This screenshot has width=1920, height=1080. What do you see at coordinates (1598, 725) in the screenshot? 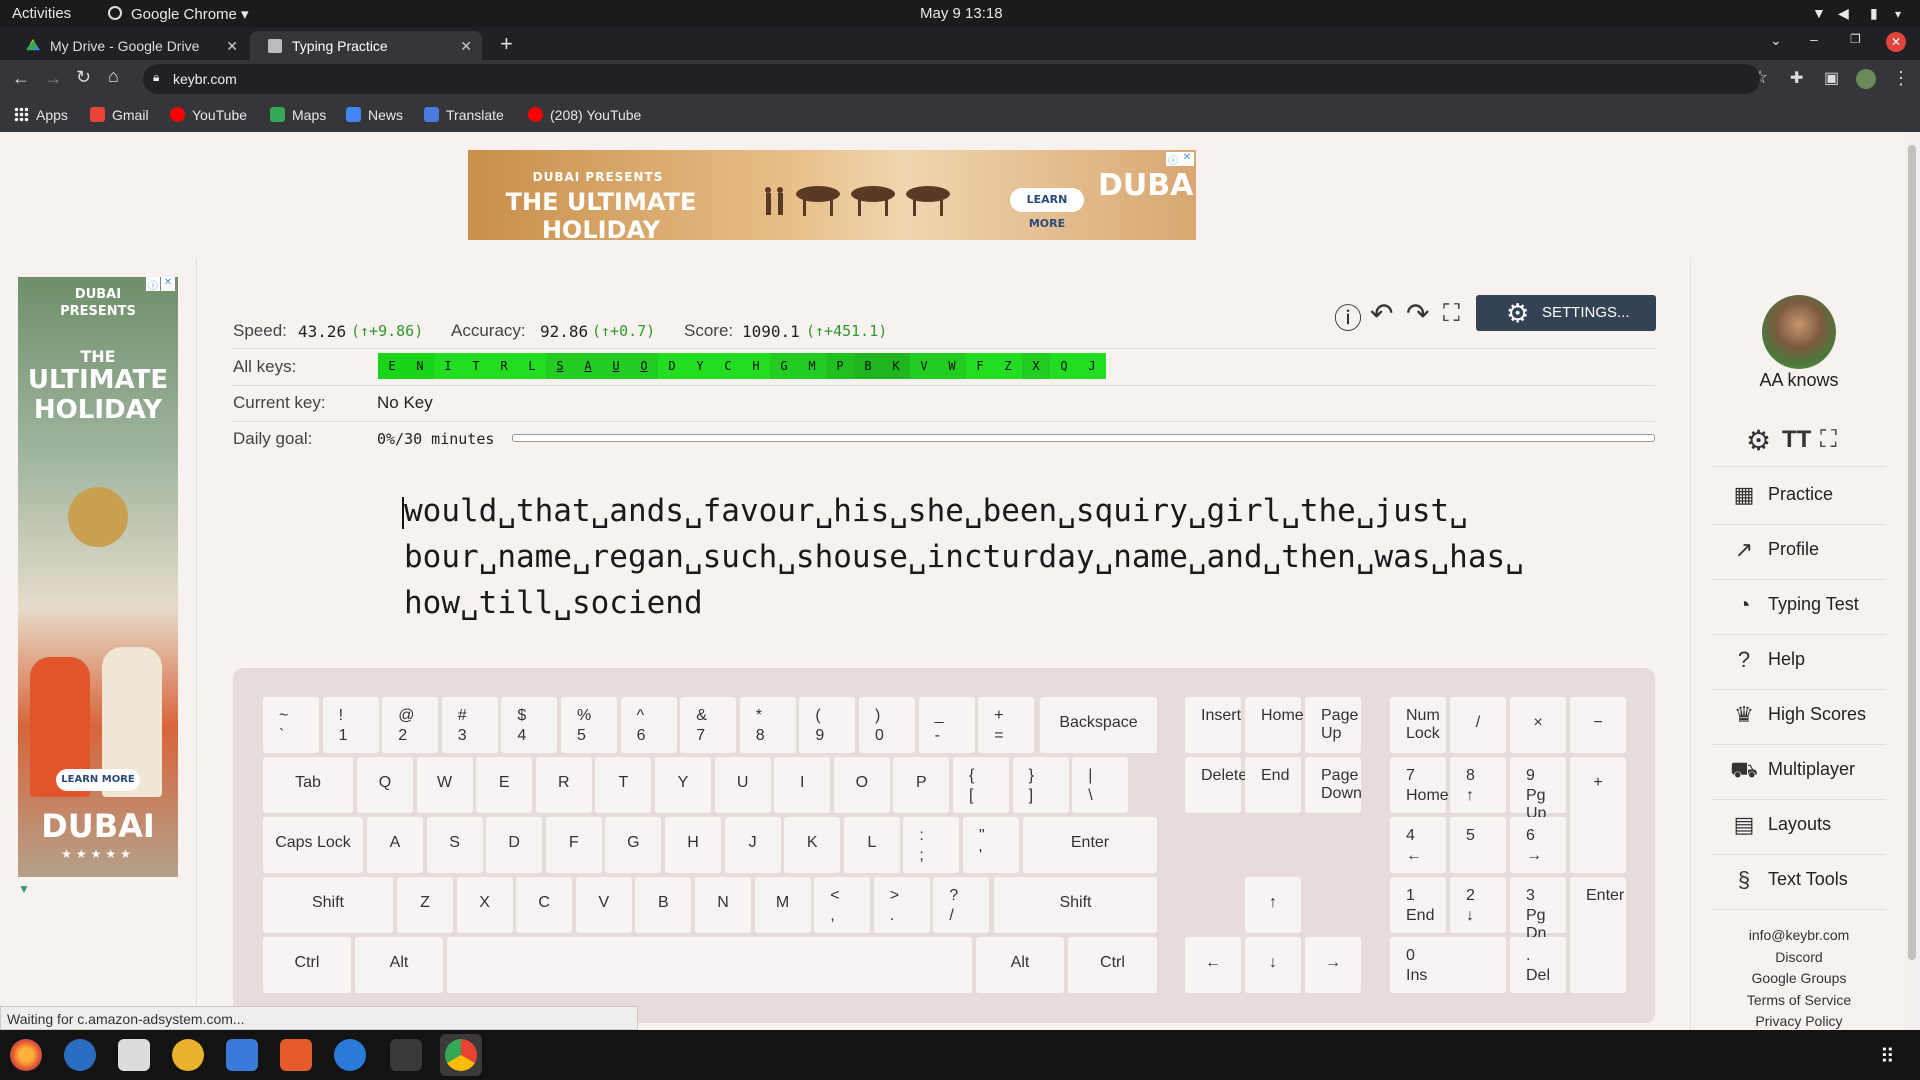
I see `numpad-minus-key: −` at bounding box center [1598, 725].